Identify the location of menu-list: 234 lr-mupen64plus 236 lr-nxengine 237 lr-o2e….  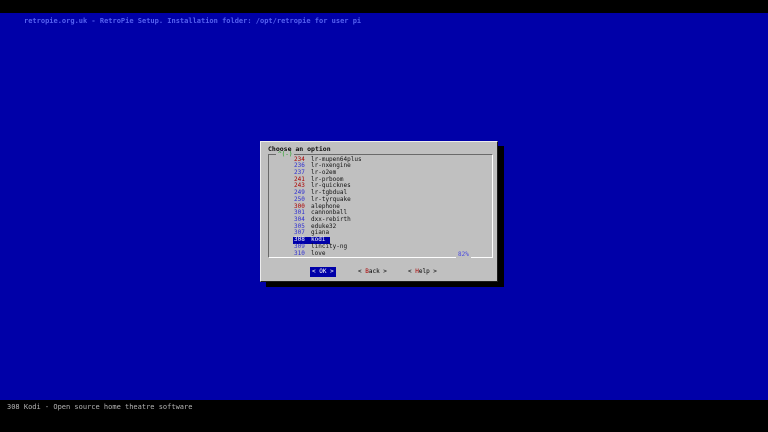
(380, 206).